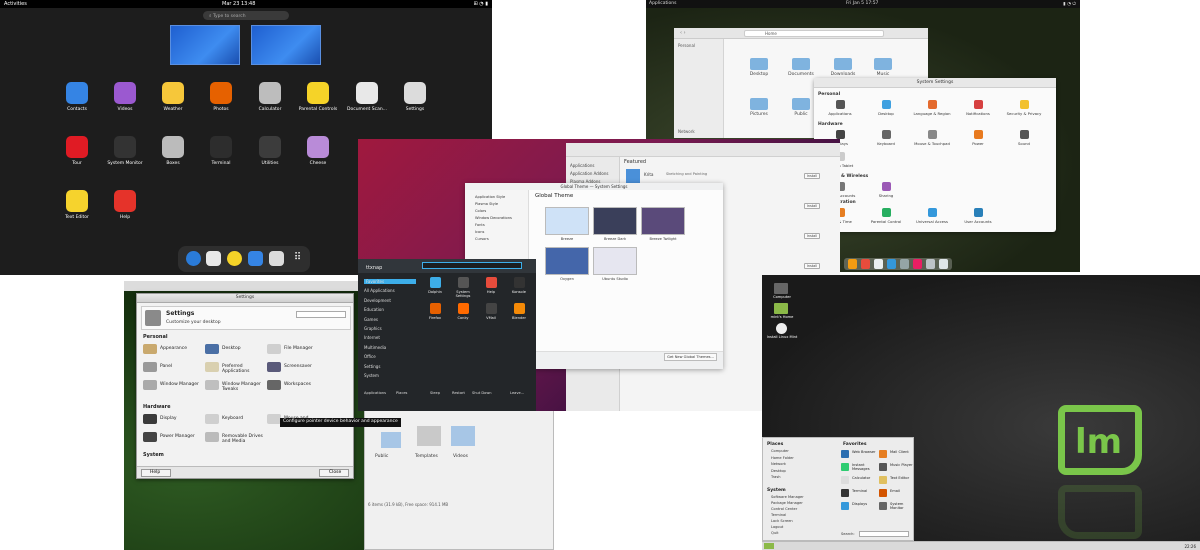  I want to click on settings-item-network-1: Sharing, so click(886, 190).